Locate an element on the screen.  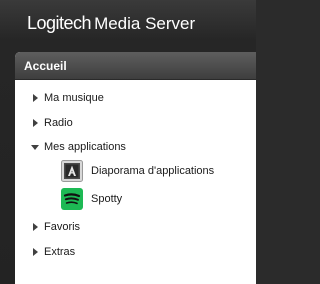
menu-item-label: Extras is located at coordinates (60, 252).